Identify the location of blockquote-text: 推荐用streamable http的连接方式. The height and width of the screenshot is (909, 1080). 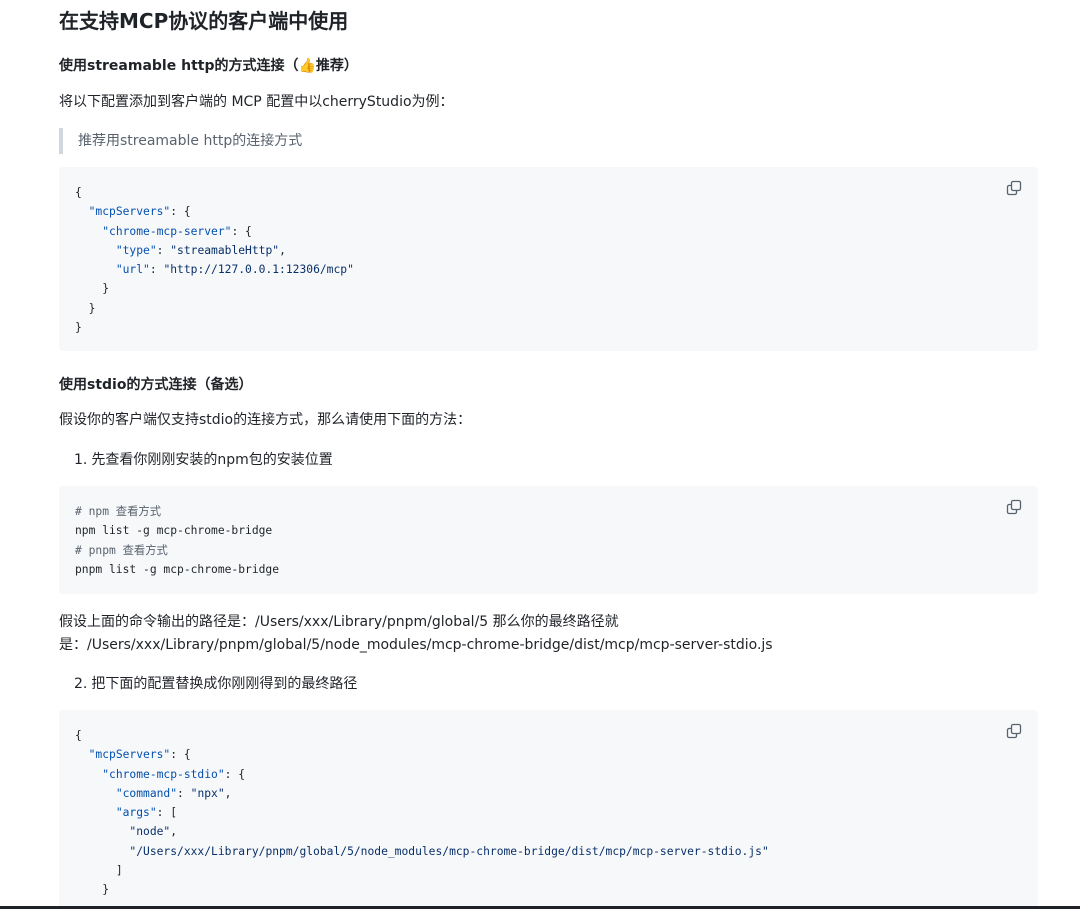
(190, 141).